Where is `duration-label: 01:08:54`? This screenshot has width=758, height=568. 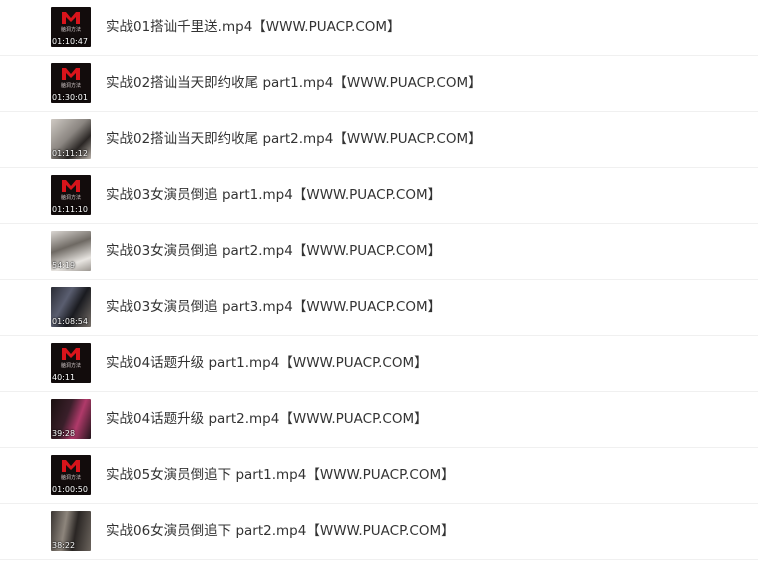
duration-label: 01:08:54 is located at coordinates (70, 321).